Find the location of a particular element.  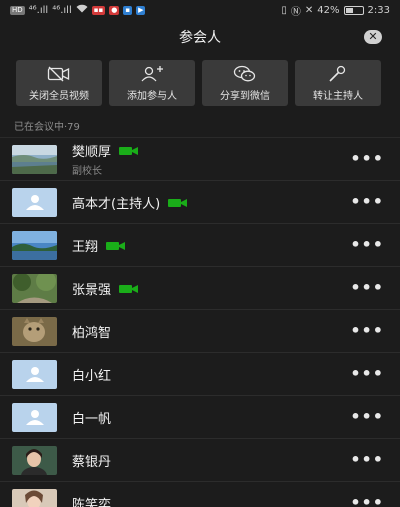

participant-row: 高本才(主持人) ••• is located at coordinates (200, 202).